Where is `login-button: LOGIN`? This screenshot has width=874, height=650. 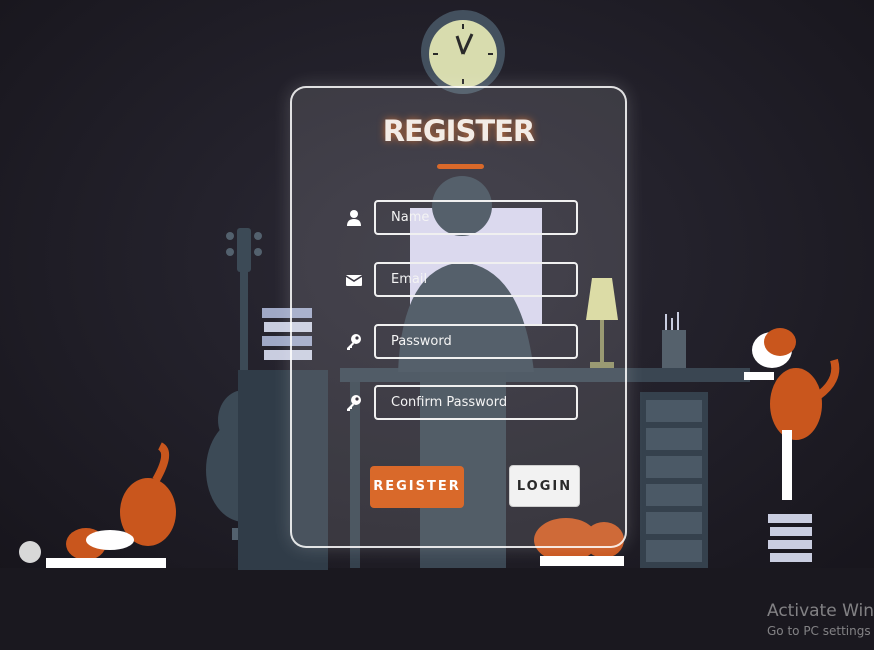 login-button: LOGIN is located at coordinates (544, 486).